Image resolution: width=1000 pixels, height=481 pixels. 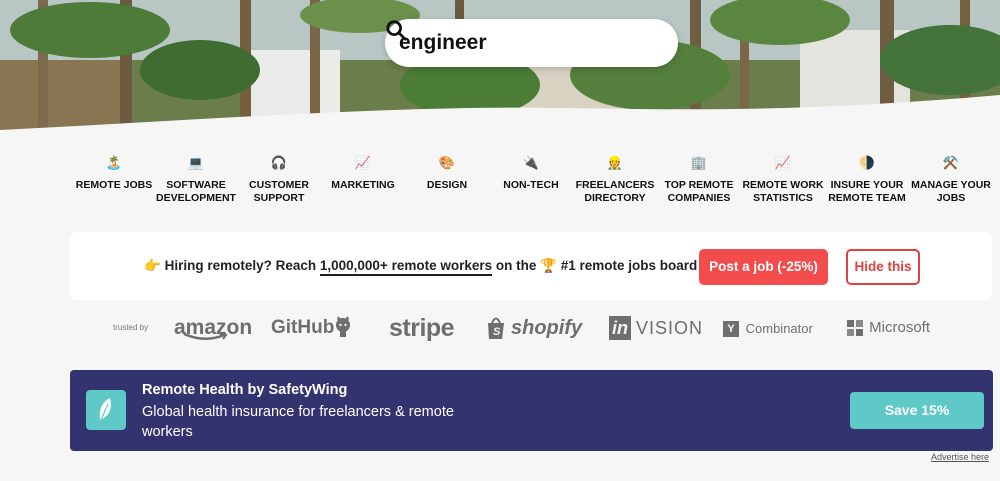 What do you see at coordinates (917, 410) in the screenshot?
I see `save-offer-button: Save 15%` at bounding box center [917, 410].